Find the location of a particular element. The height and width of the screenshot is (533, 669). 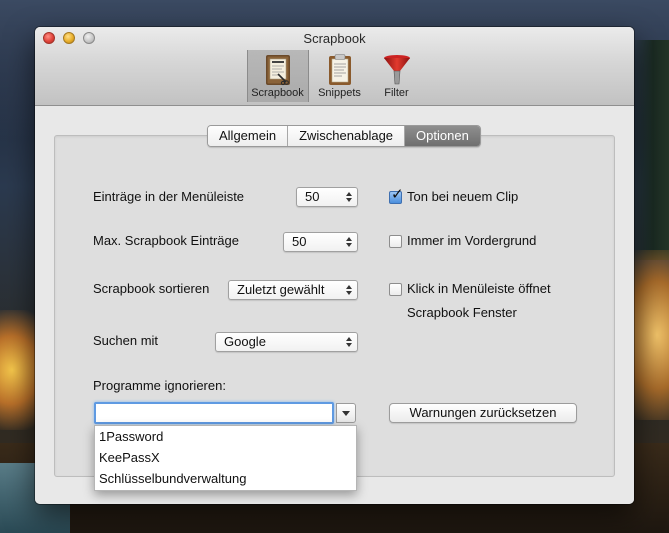

snippets-icon is located at coordinates (340, 70).